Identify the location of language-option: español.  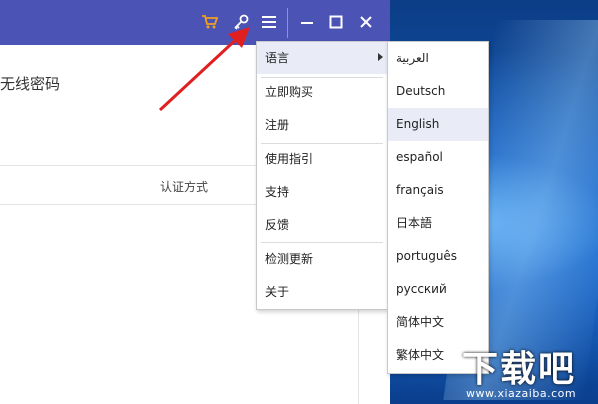
(438, 157).